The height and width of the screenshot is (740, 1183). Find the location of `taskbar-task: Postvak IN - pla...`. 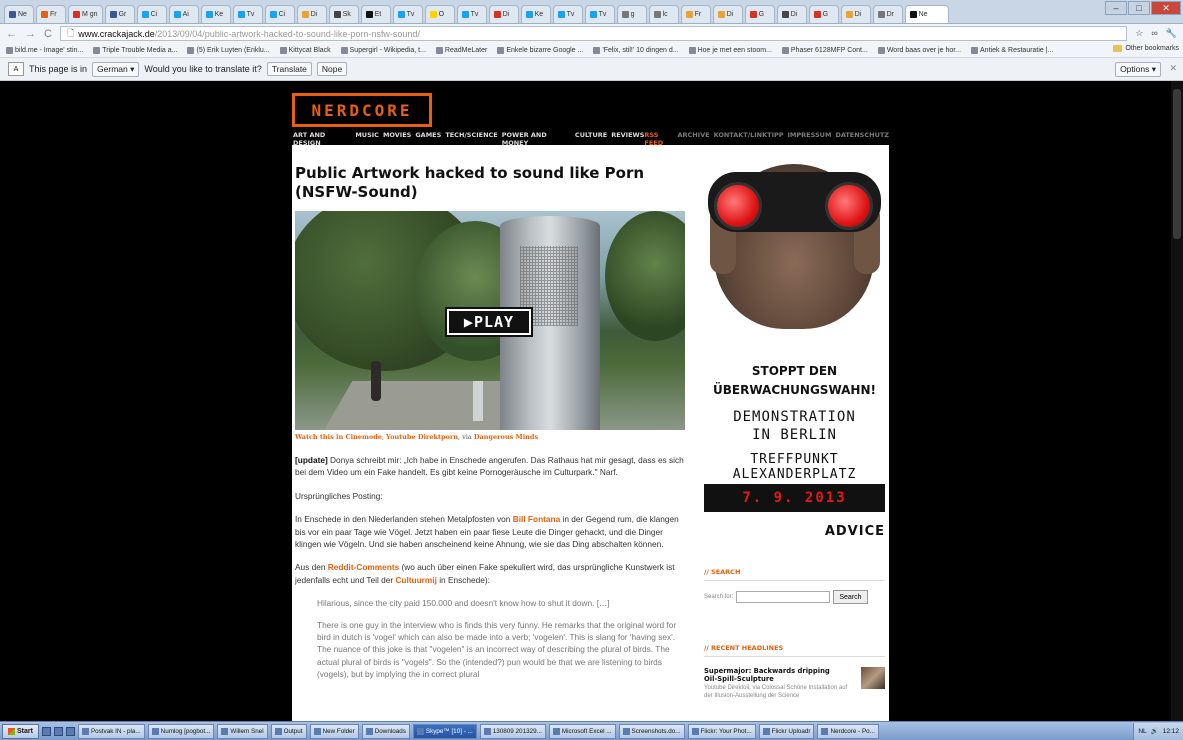

taskbar-task: Postvak IN - pla... is located at coordinates (111, 731).